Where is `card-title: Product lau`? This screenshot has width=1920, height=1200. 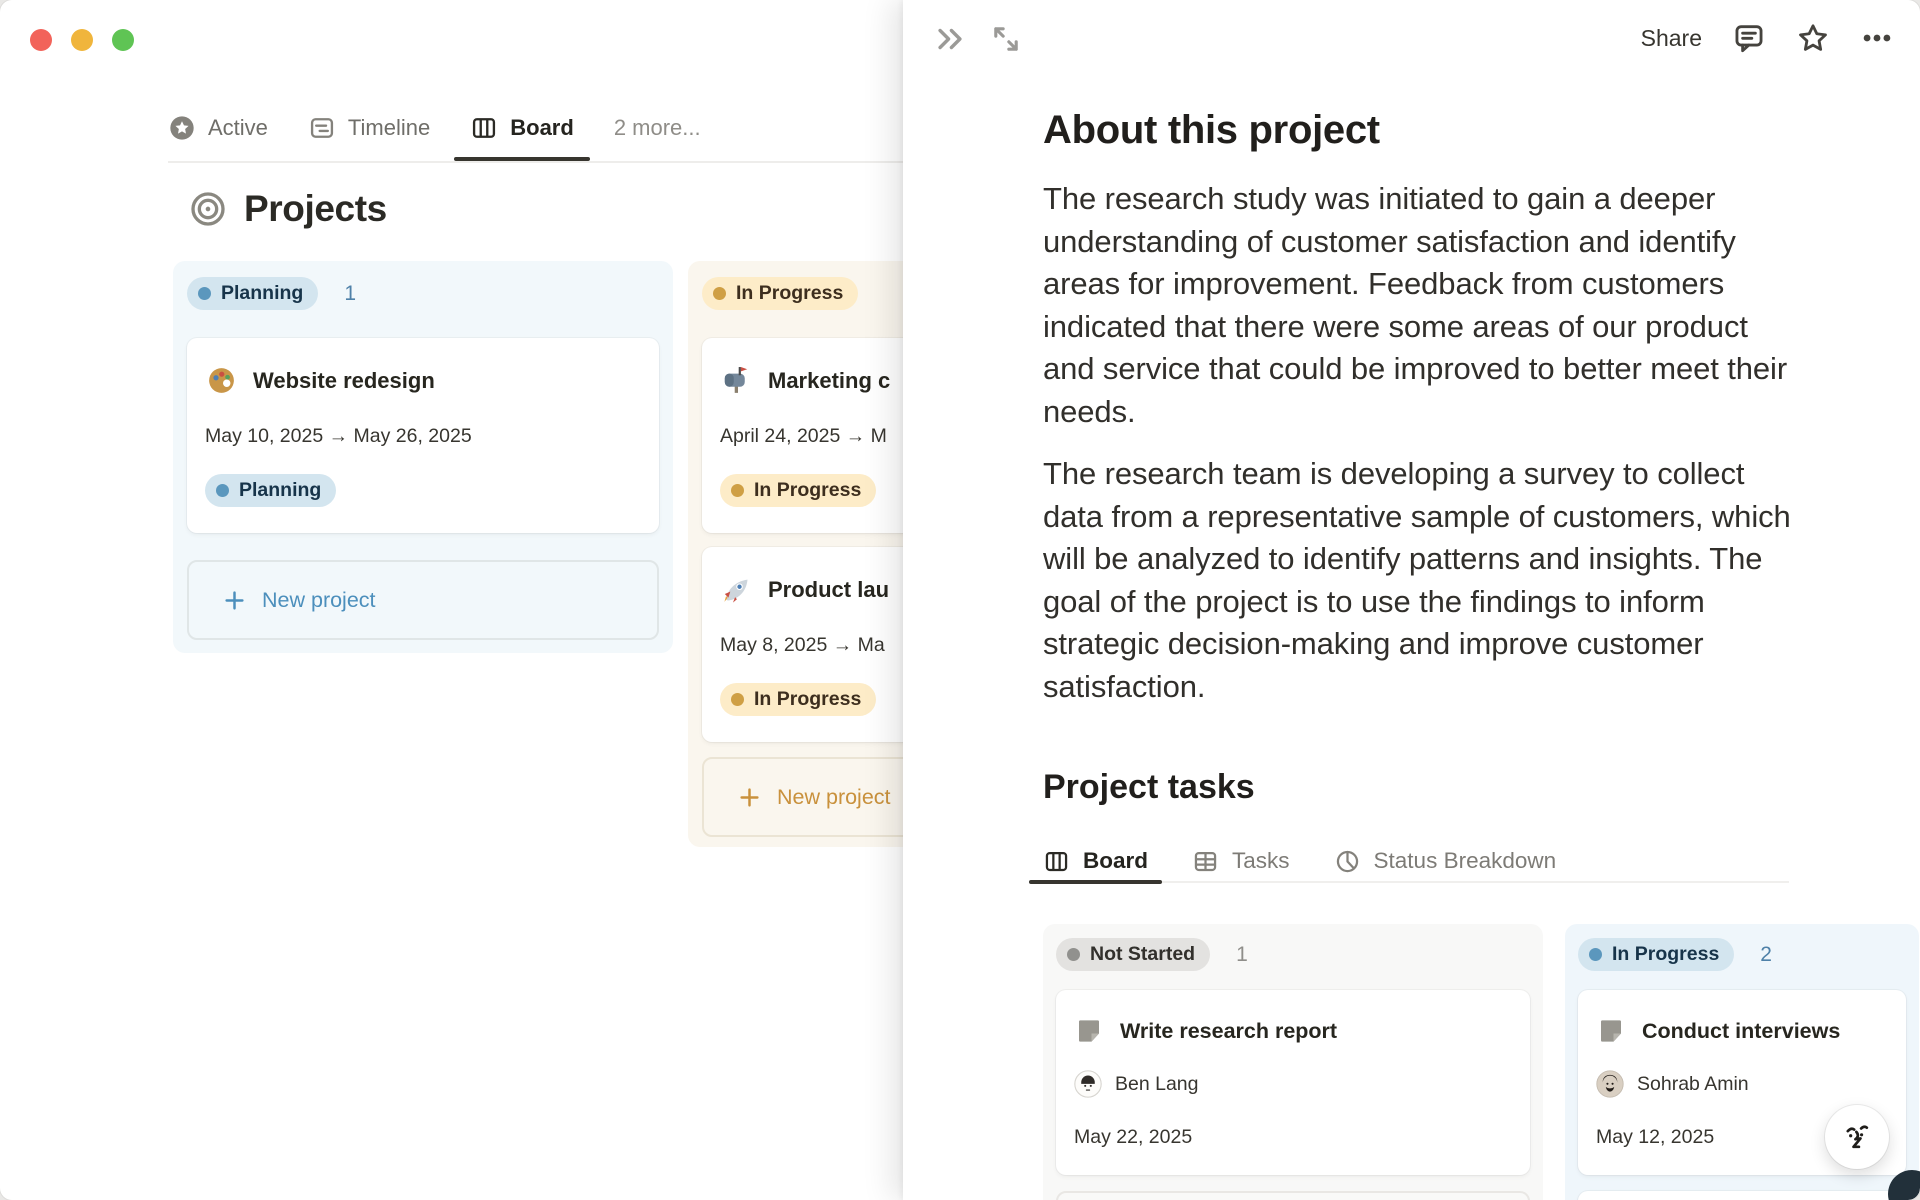 card-title: Product lau is located at coordinates (829, 589).